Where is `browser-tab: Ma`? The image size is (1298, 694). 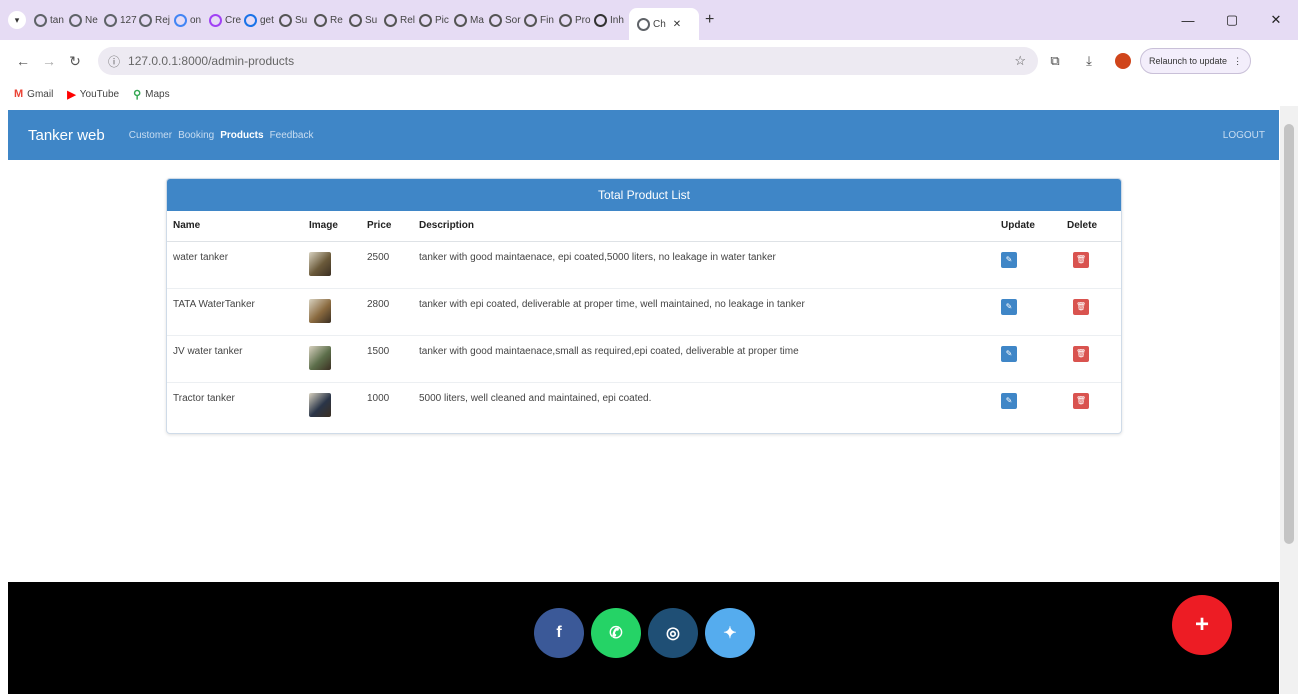
browser-tab: Ma is located at coordinates (471, 20).